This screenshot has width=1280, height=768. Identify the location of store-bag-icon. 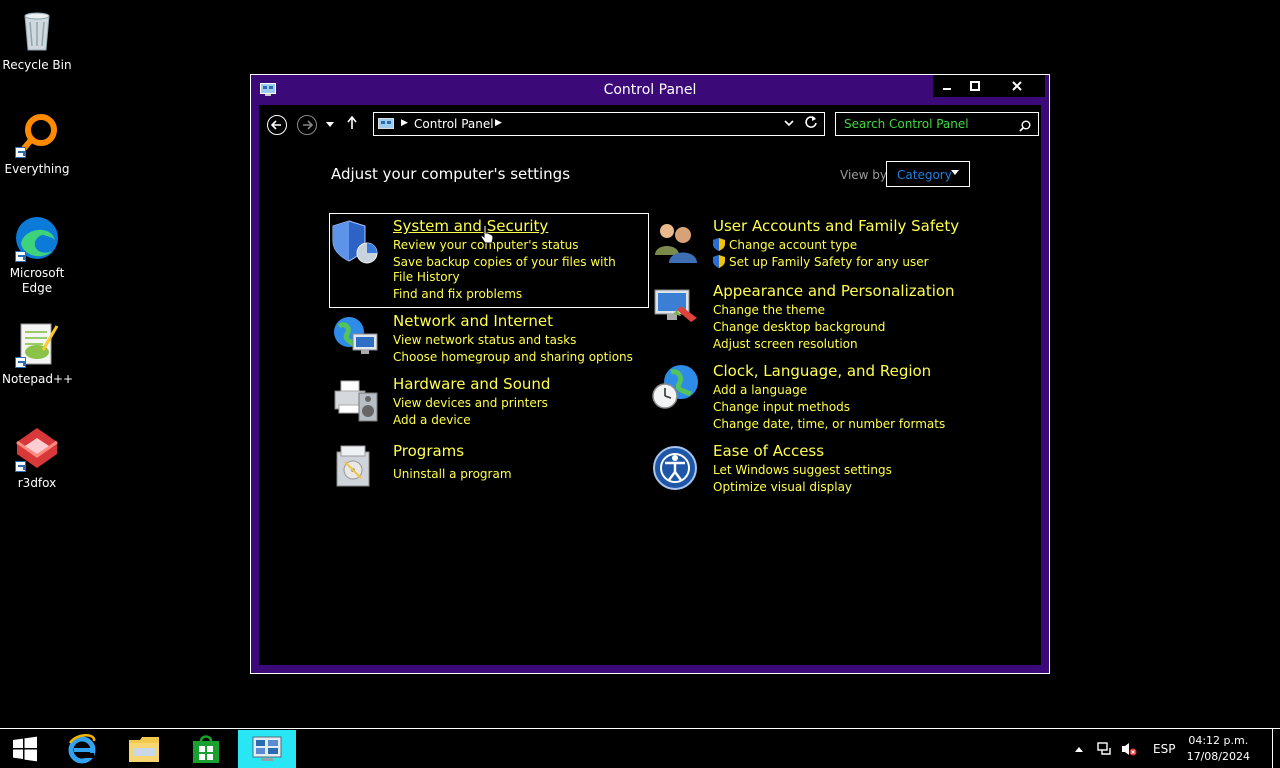
(206, 749).